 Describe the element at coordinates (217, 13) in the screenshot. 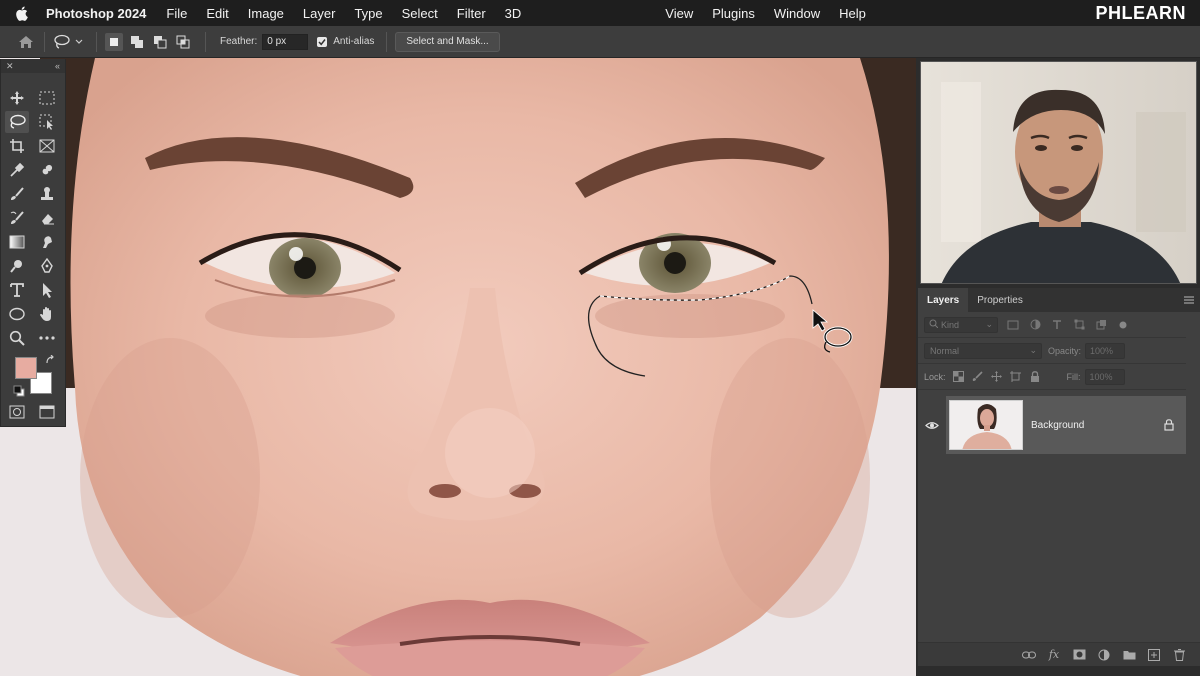

I see `menu-edit: Edit` at that location.